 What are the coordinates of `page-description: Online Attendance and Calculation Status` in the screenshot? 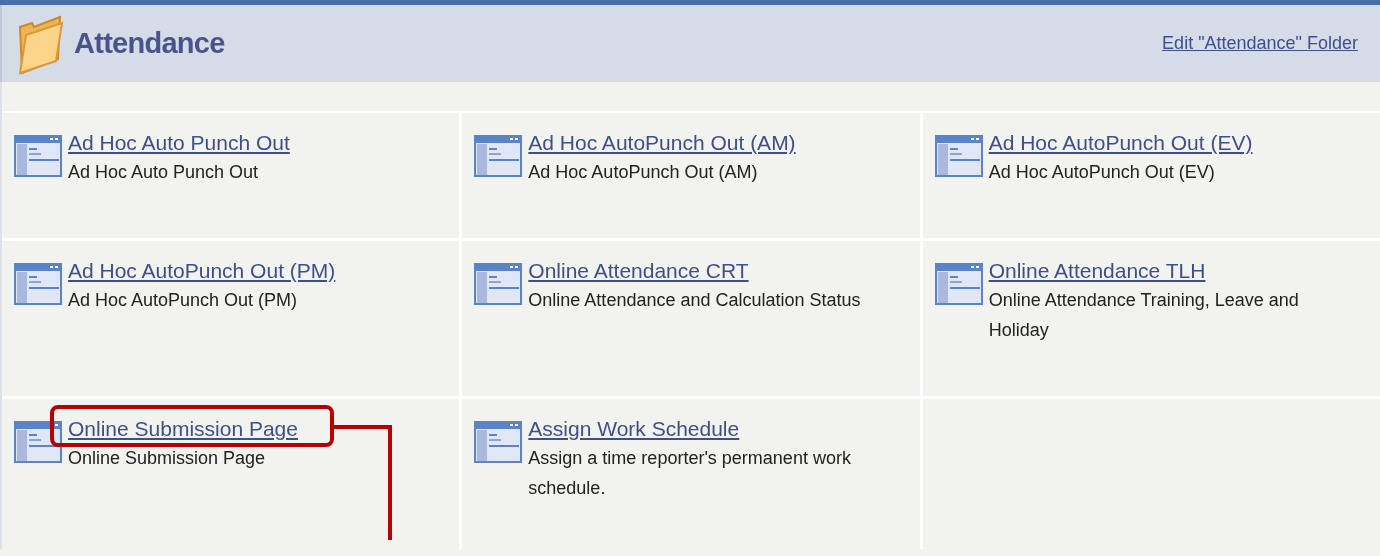 It's located at (694, 300).